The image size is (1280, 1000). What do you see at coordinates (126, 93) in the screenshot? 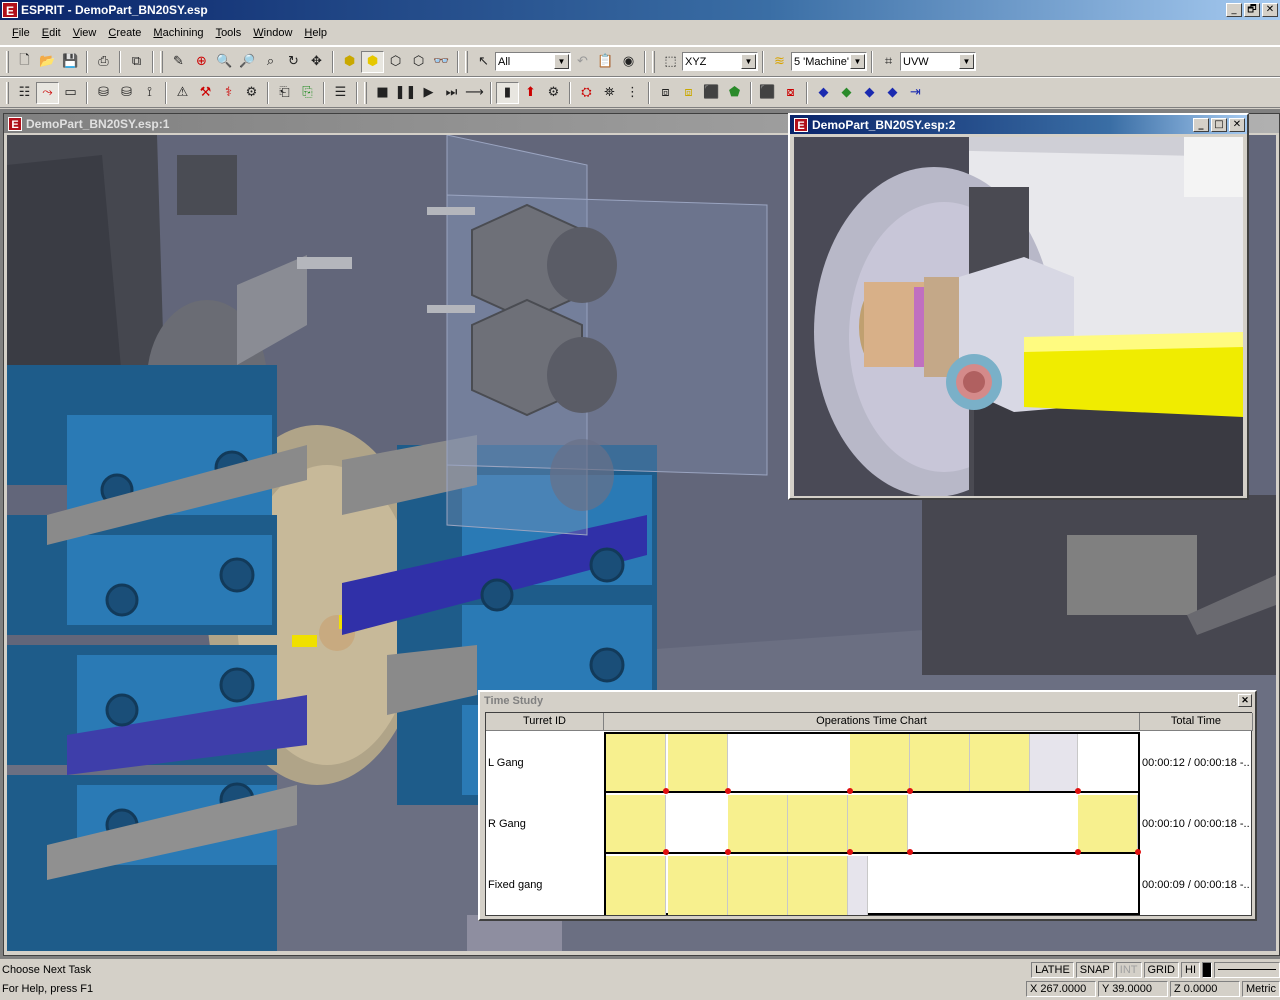
I see `turning-contour-icon: ⛁` at bounding box center [126, 93].